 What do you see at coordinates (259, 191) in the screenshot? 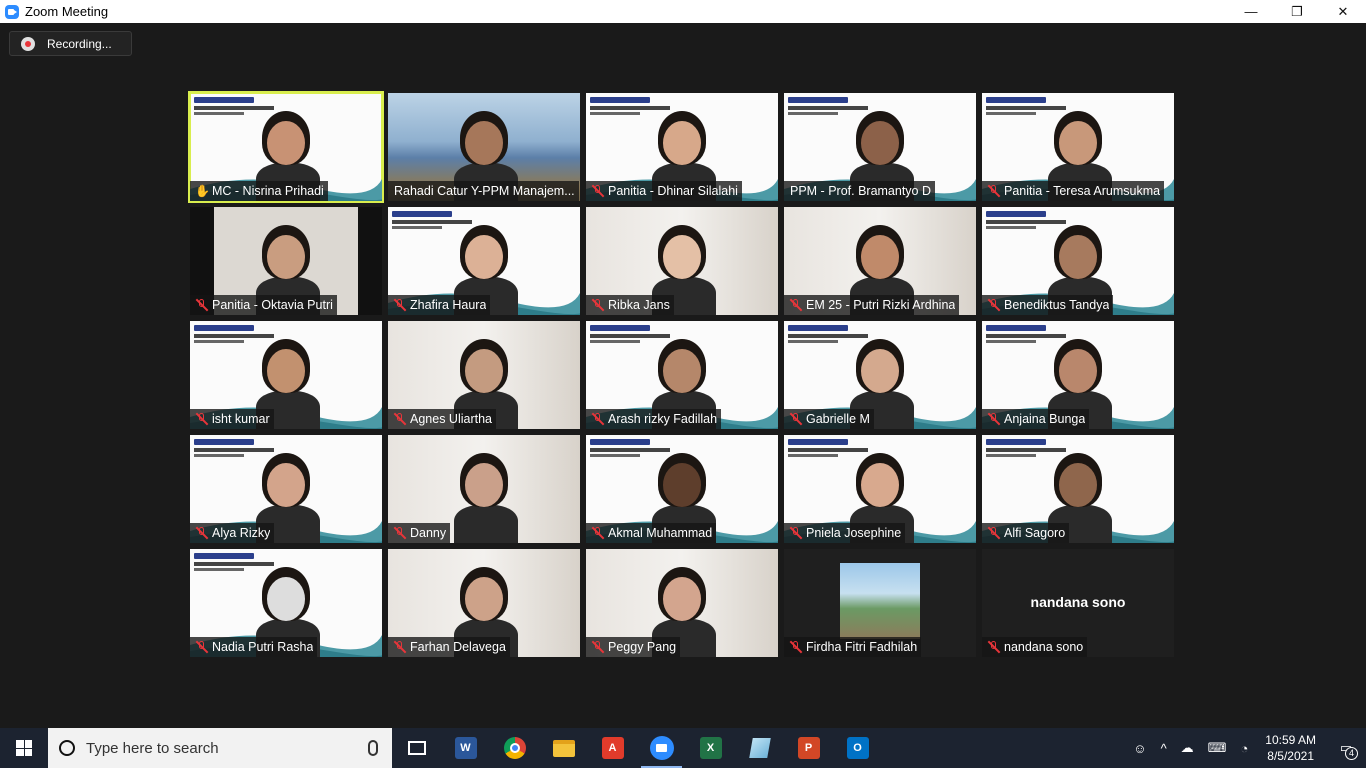
I see `participant-name-bar: ✋ MC - Nisrina Prihadi` at bounding box center [259, 191].